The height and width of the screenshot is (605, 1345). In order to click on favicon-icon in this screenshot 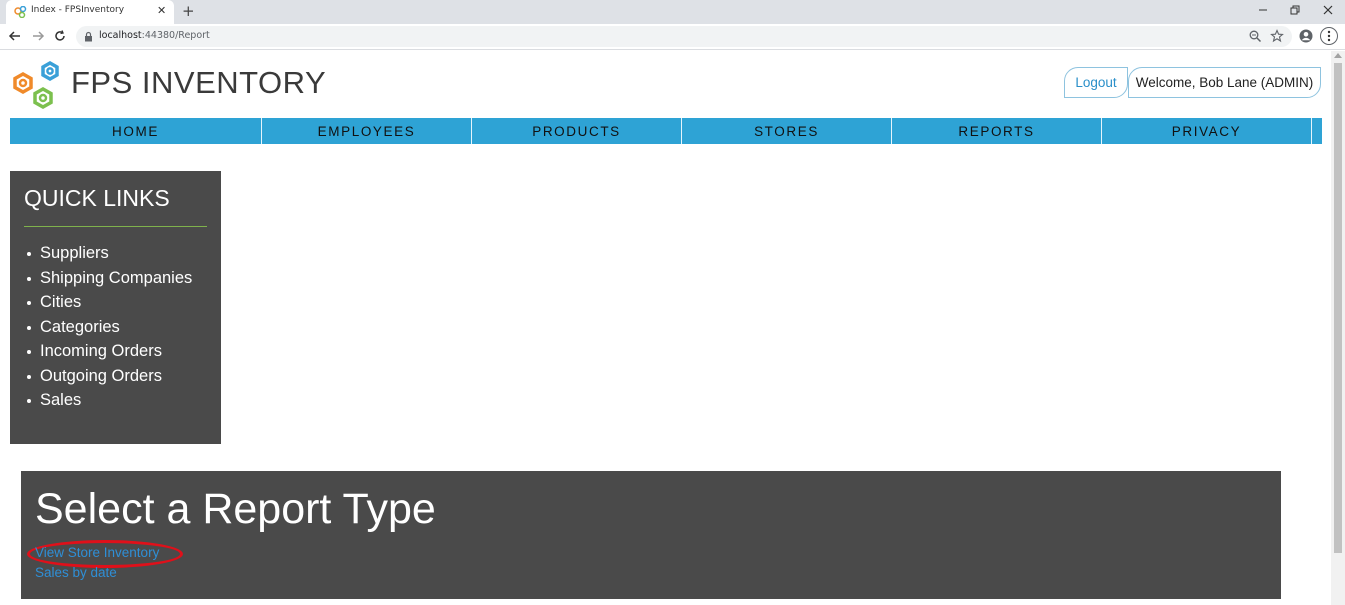, I will do `click(20, 12)`.